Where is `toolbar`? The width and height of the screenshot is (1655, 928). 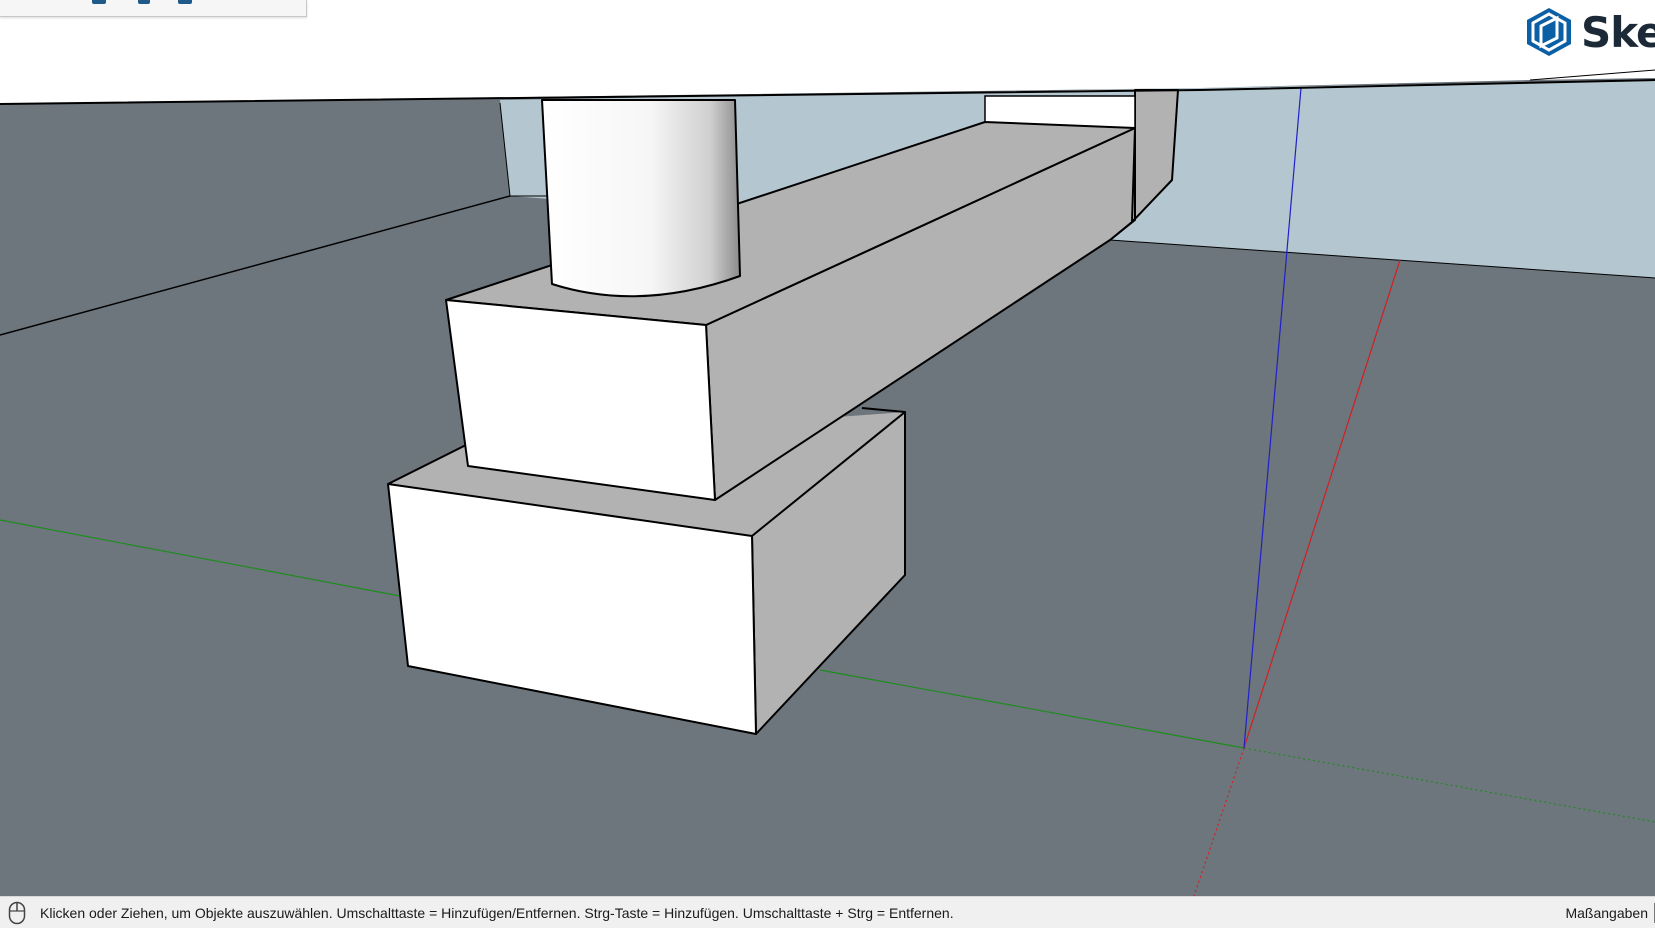
toolbar is located at coordinates (153, 8).